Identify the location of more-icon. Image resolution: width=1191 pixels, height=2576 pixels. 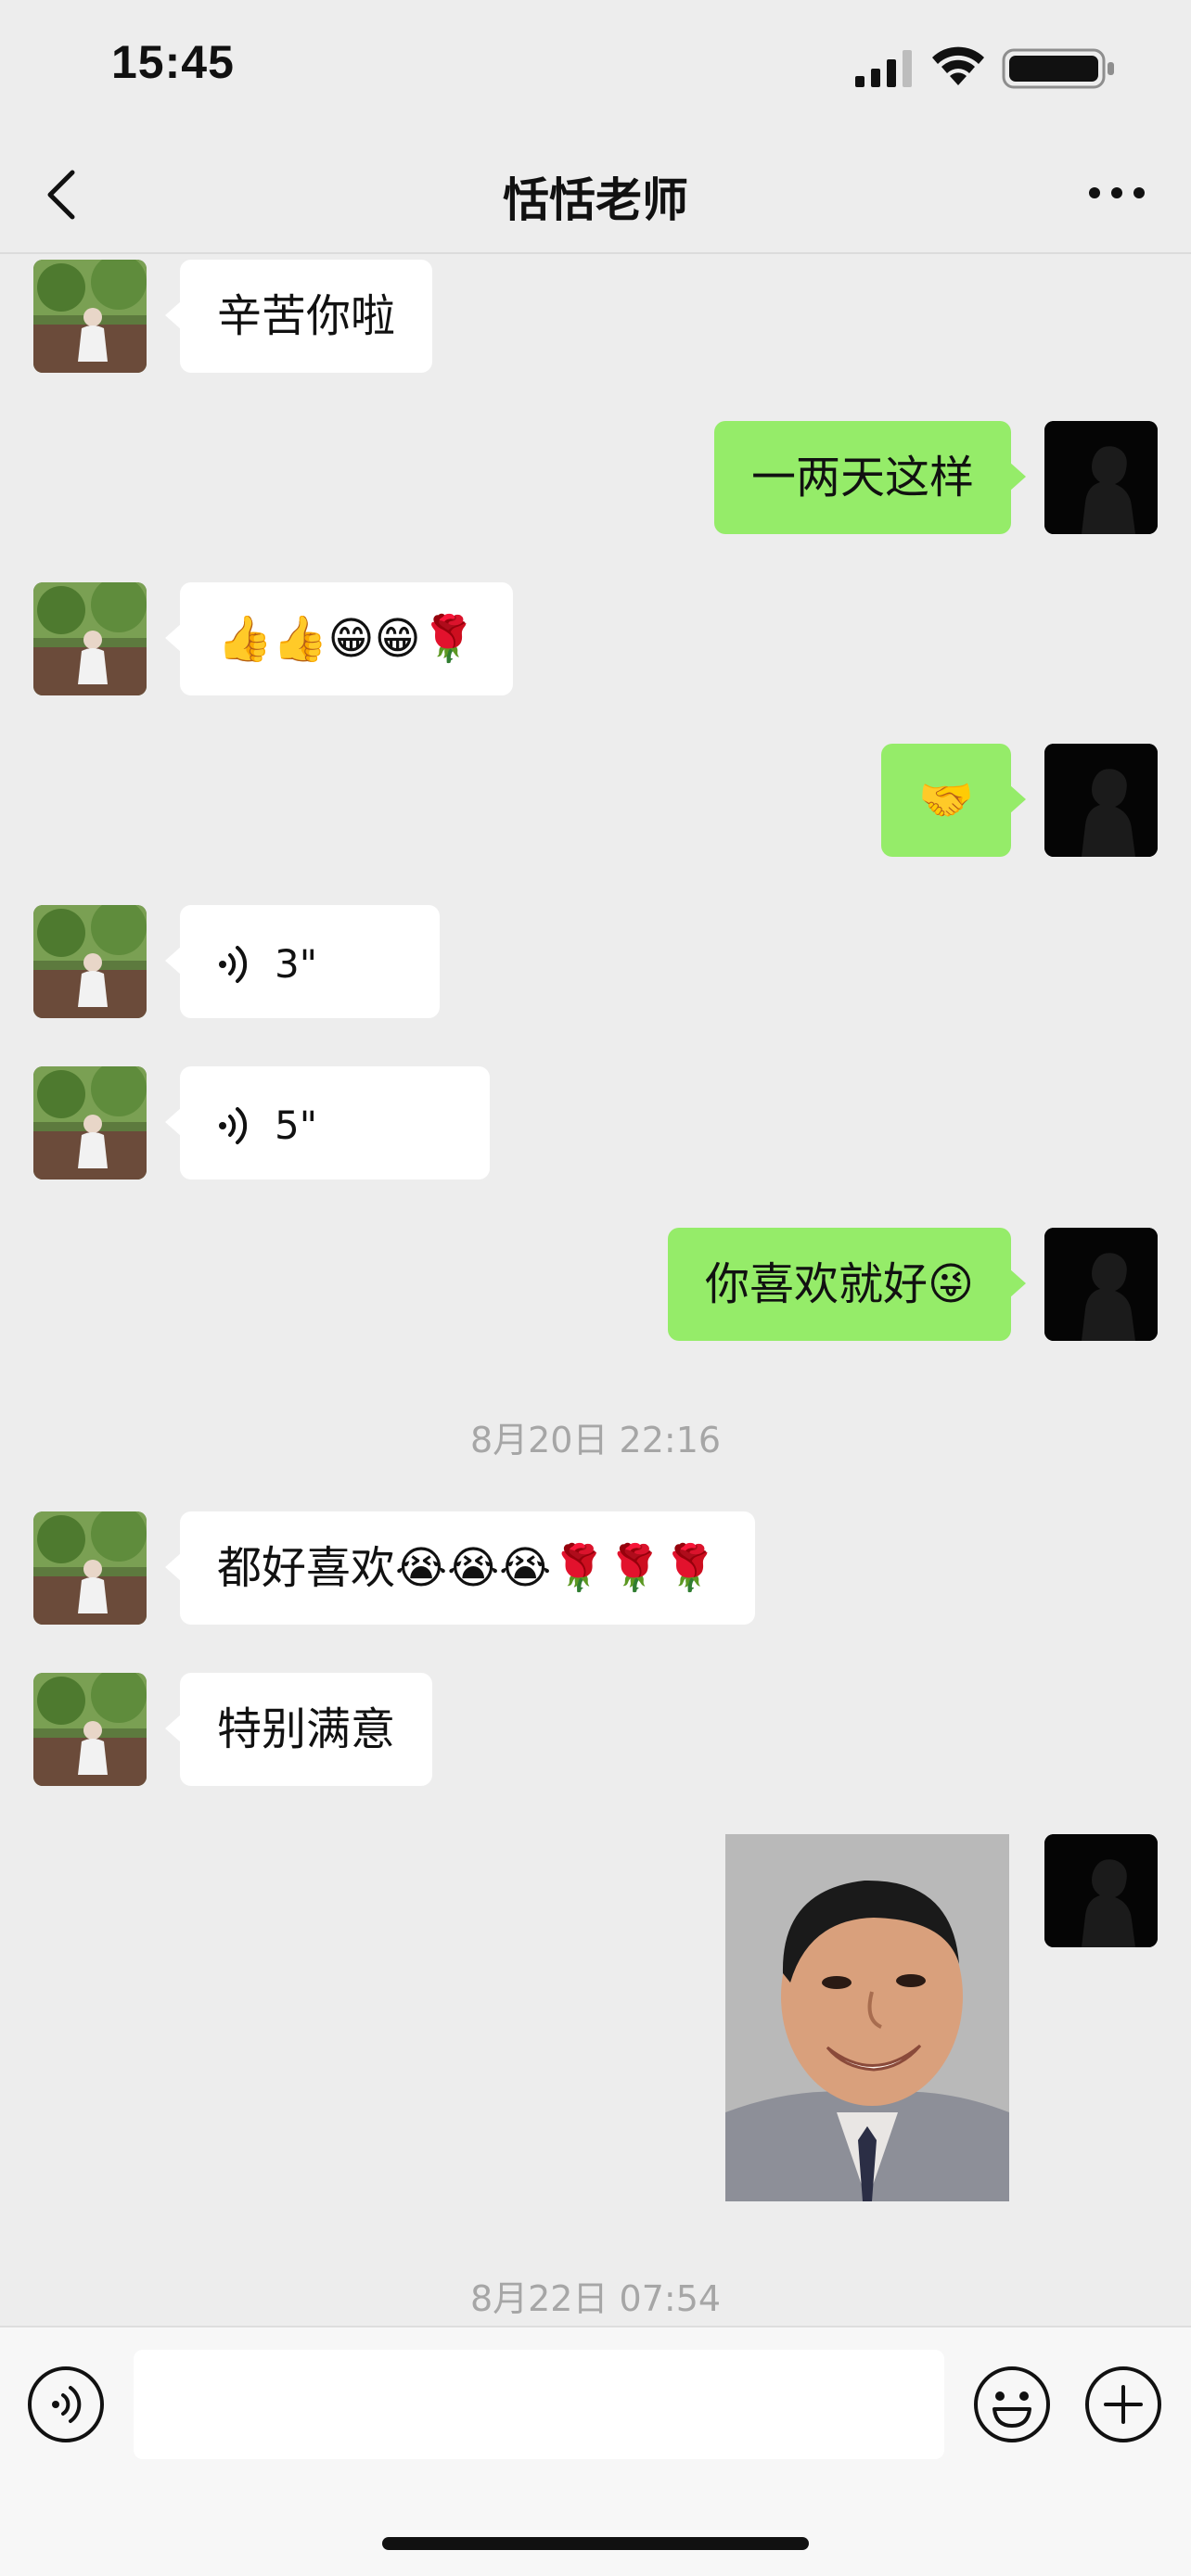
(1116, 193).